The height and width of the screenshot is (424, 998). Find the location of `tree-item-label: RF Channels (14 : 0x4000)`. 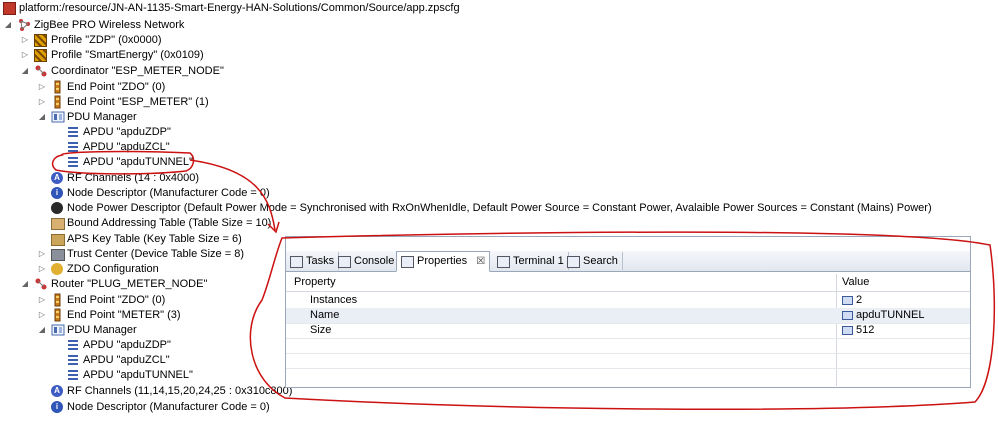

tree-item-label: RF Channels (14 : 0x4000) is located at coordinates (133, 178).